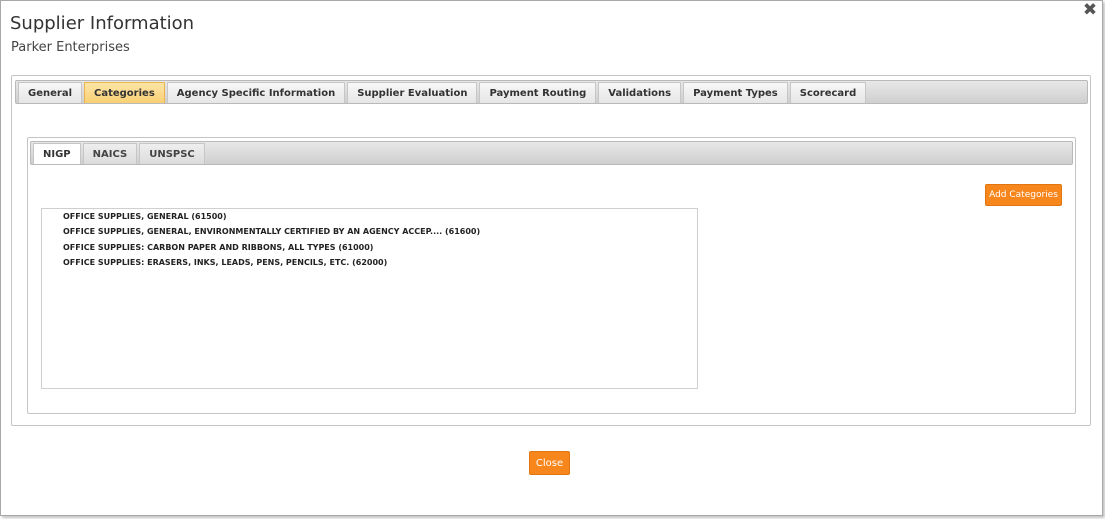 Image resolution: width=1105 pixels, height=519 pixels. What do you see at coordinates (412, 92) in the screenshot?
I see `tab-supplier-evaluation: Supplier Evaluation` at bounding box center [412, 92].